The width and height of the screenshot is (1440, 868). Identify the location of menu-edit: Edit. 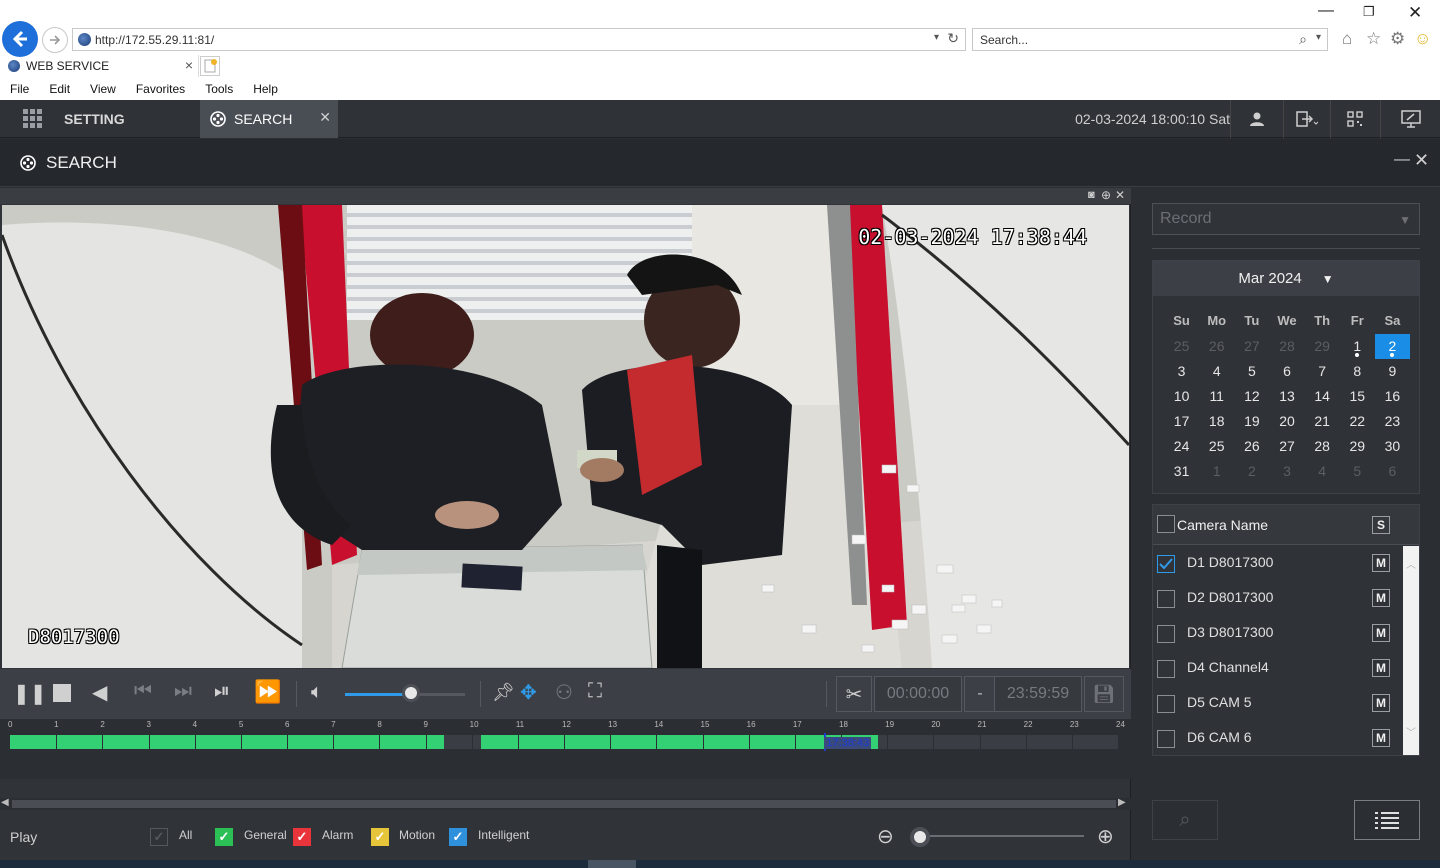
(59, 89).